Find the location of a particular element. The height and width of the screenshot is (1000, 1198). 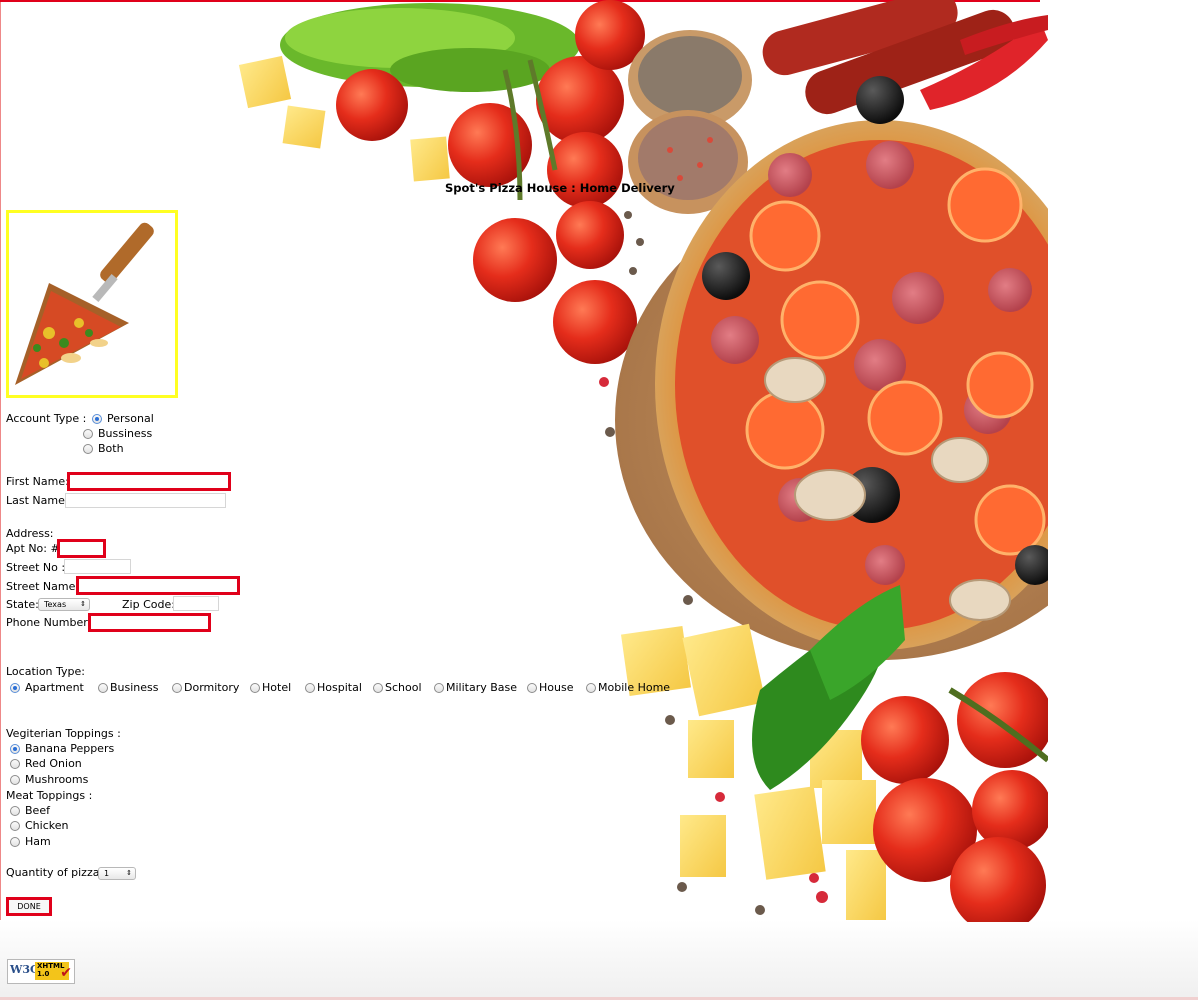

xhtml-label-line2: 1.0 is located at coordinates (43, 974).